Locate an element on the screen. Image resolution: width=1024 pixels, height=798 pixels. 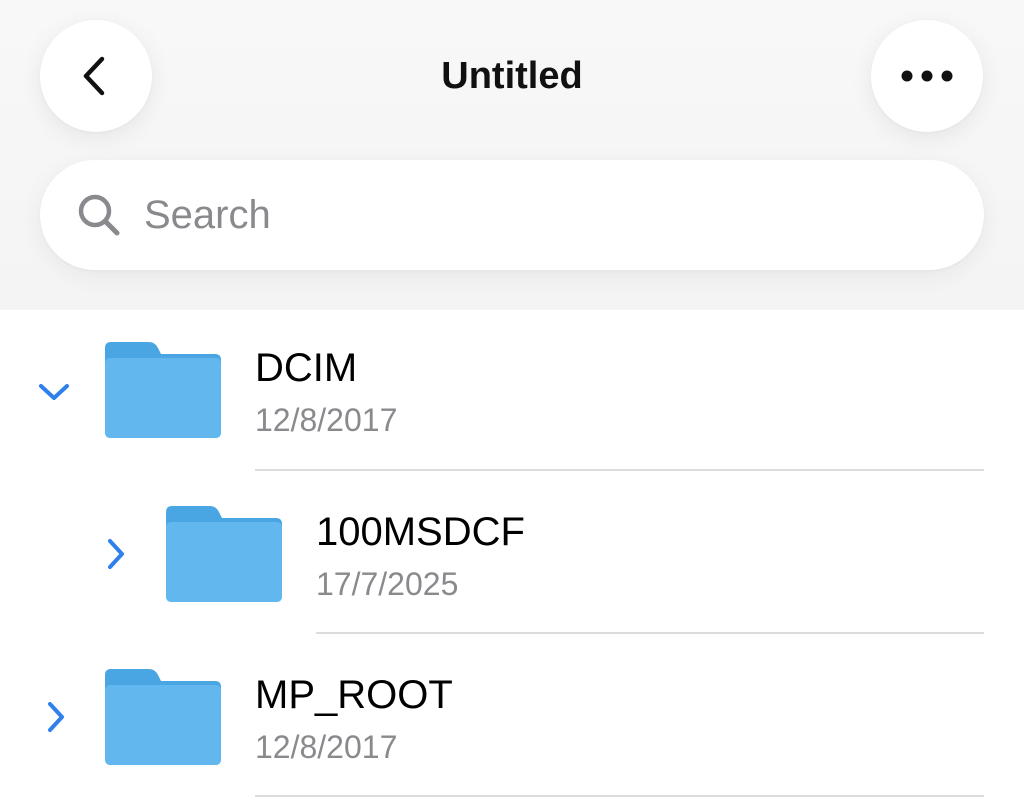
chevron-down-icon is located at coordinates (54, 392).